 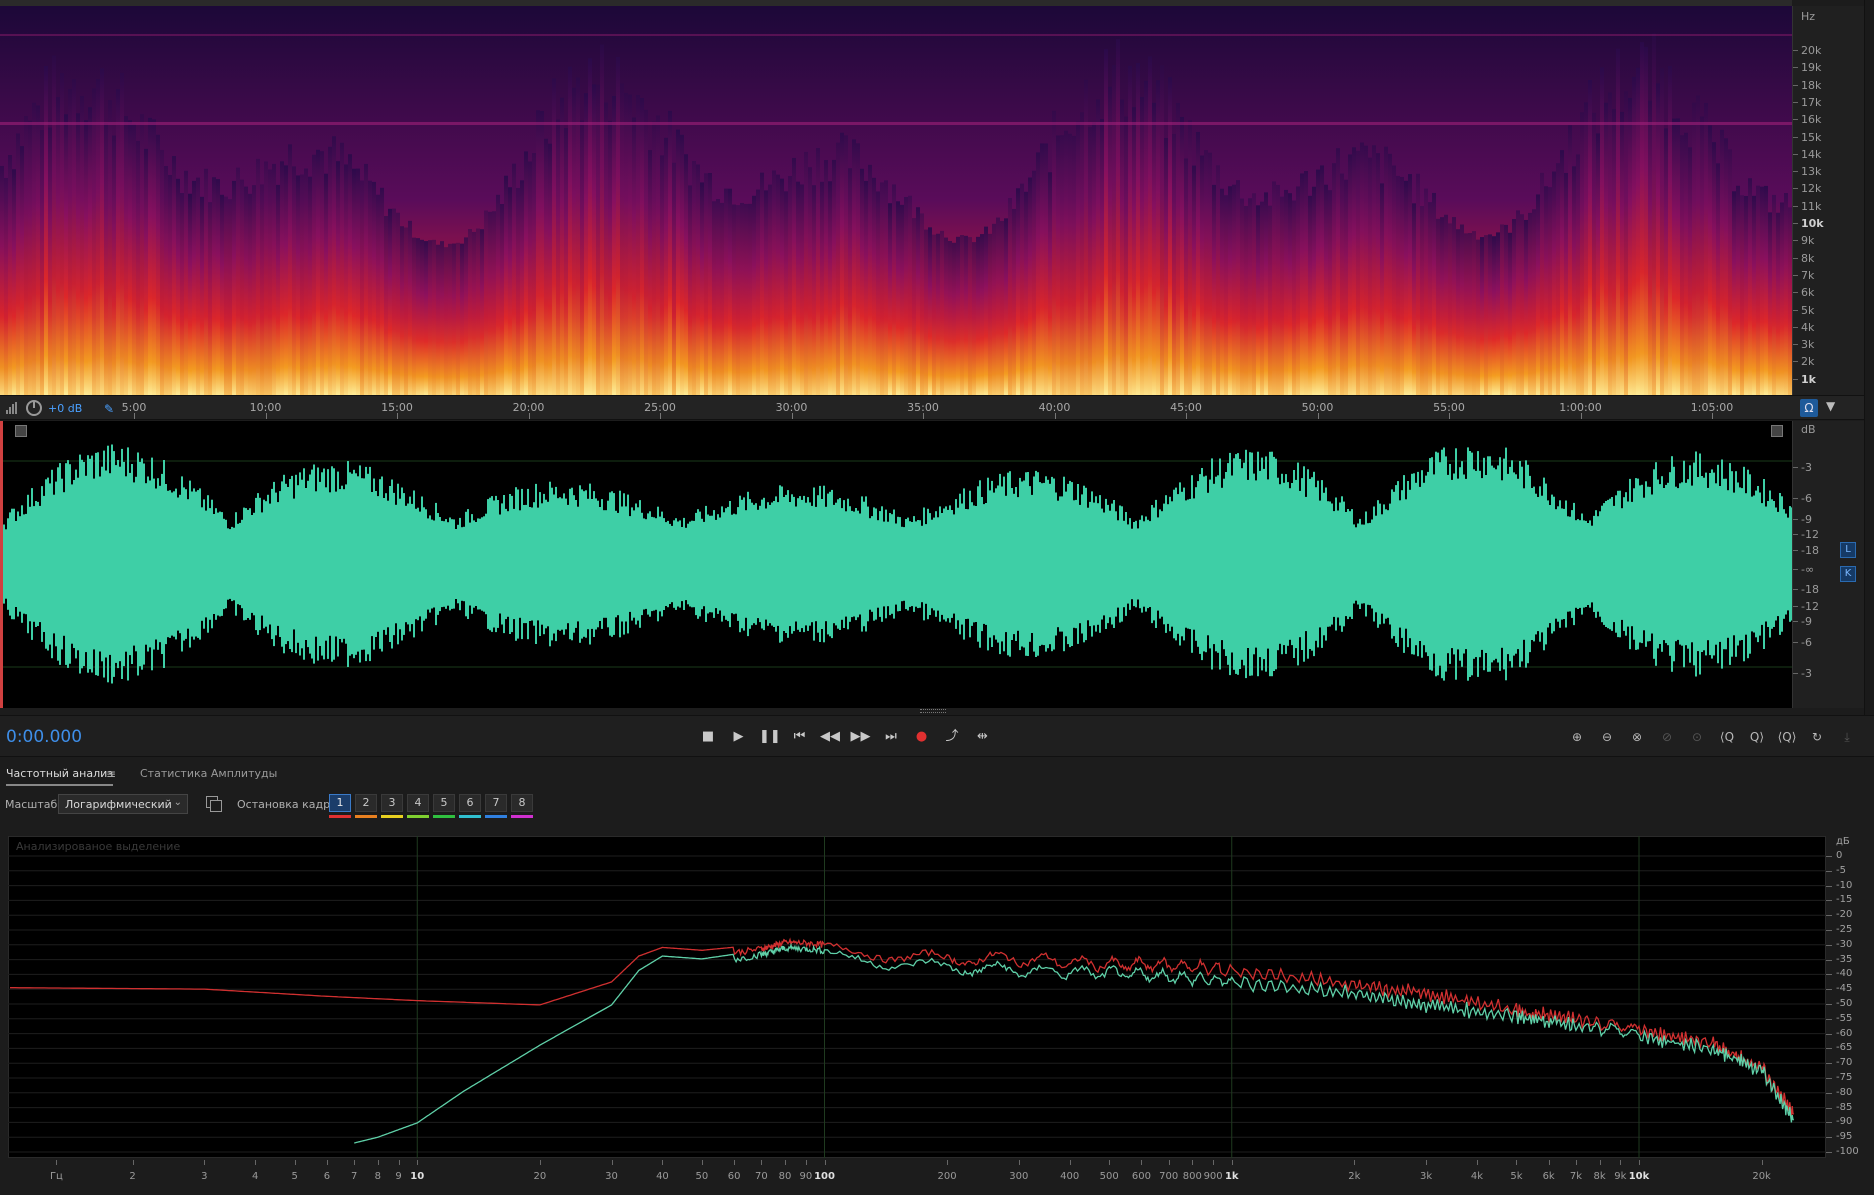 I want to click on record-button: ●, so click(x=922, y=737).